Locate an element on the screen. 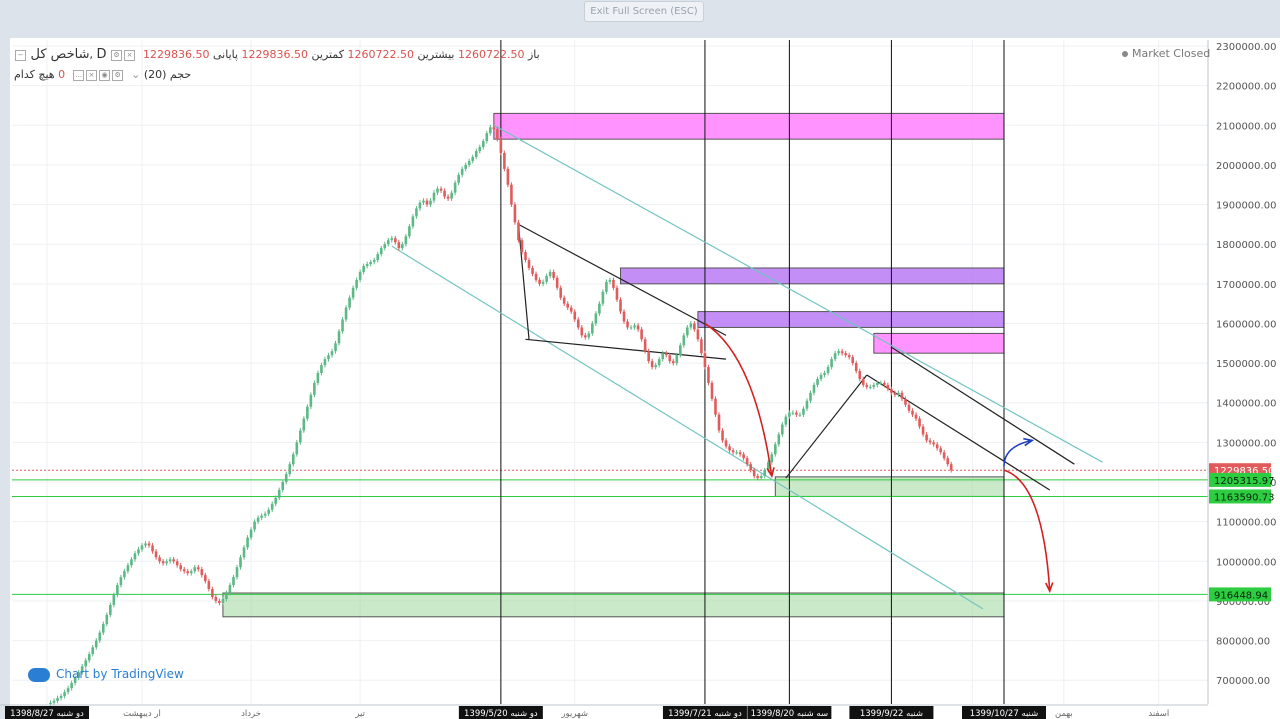 The height and width of the screenshot is (719, 1280). y-tick-label: 1800000.00 is located at coordinates (1246, 245).